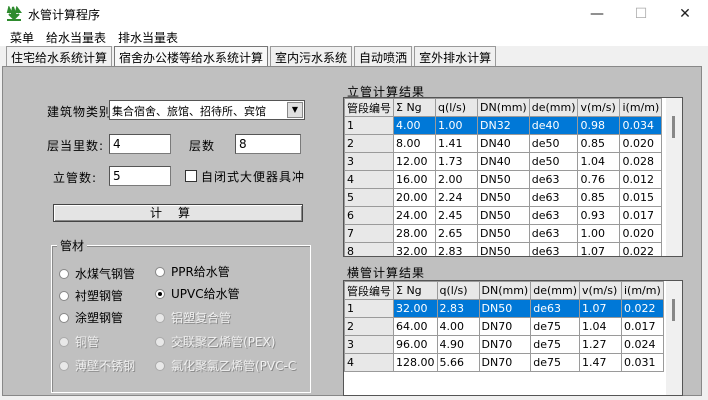  What do you see at coordinates (642, 326) in the screenshot?
I see `table-cell: 0.017` at bounding box center [642, 326].